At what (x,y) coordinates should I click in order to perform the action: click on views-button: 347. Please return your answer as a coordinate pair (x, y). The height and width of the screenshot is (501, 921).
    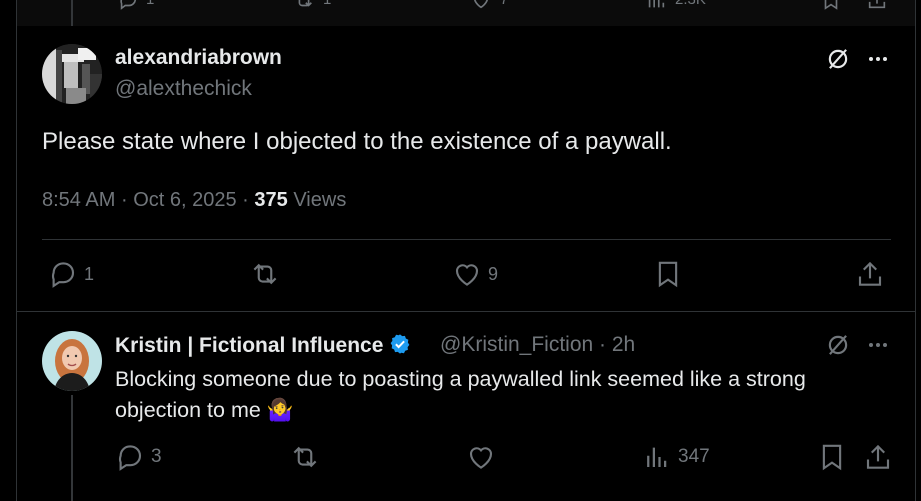
    Looking at the image, I should click on (676, 457).